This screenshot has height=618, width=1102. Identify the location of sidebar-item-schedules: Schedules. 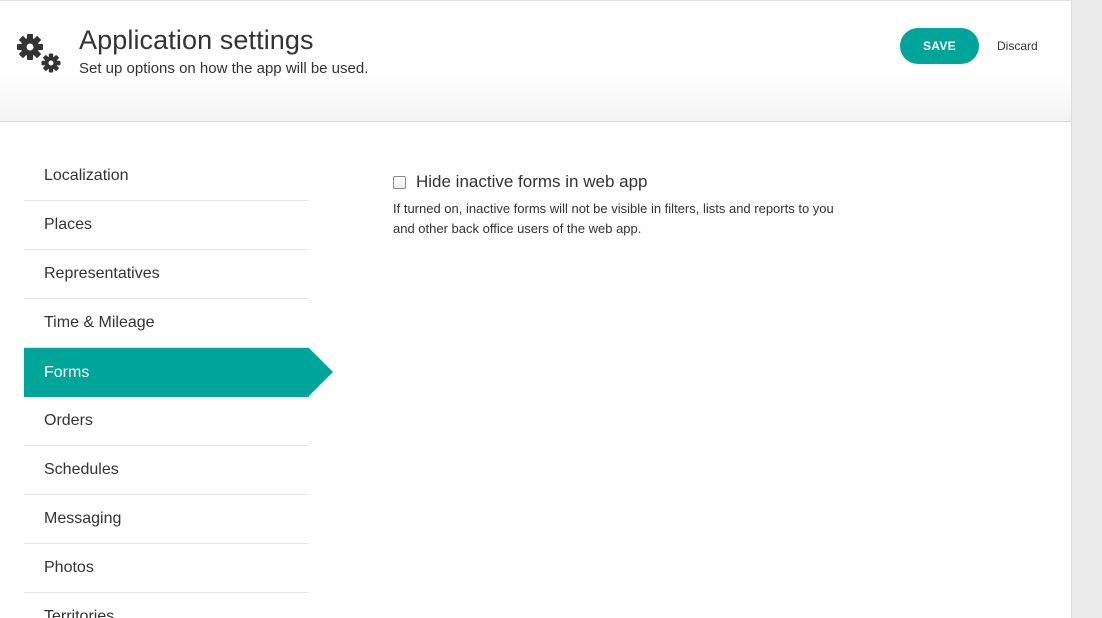
(166, 470).